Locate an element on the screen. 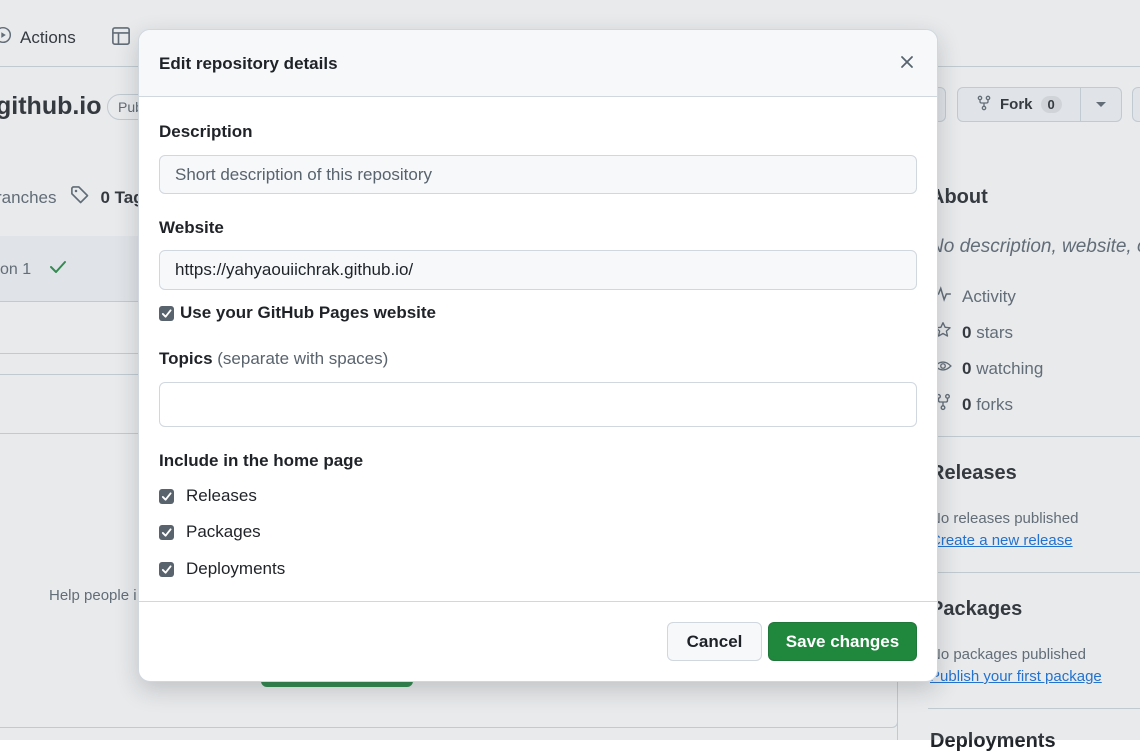  home-page-heading: Include in the home page is located at coordinates (261, 460).